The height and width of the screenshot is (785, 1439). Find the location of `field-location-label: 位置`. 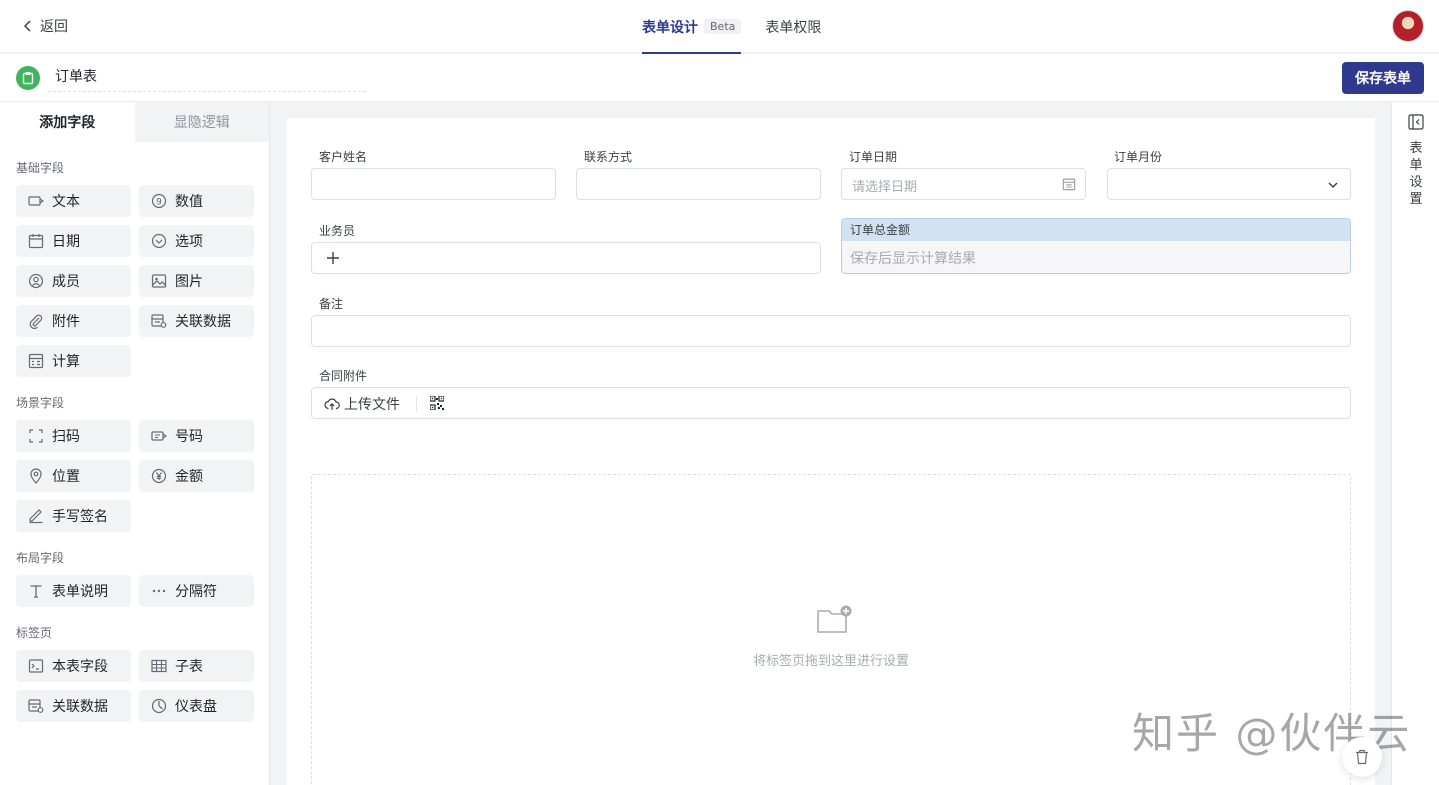

field-location-label: 位置 is located at coordinates (66, 477).